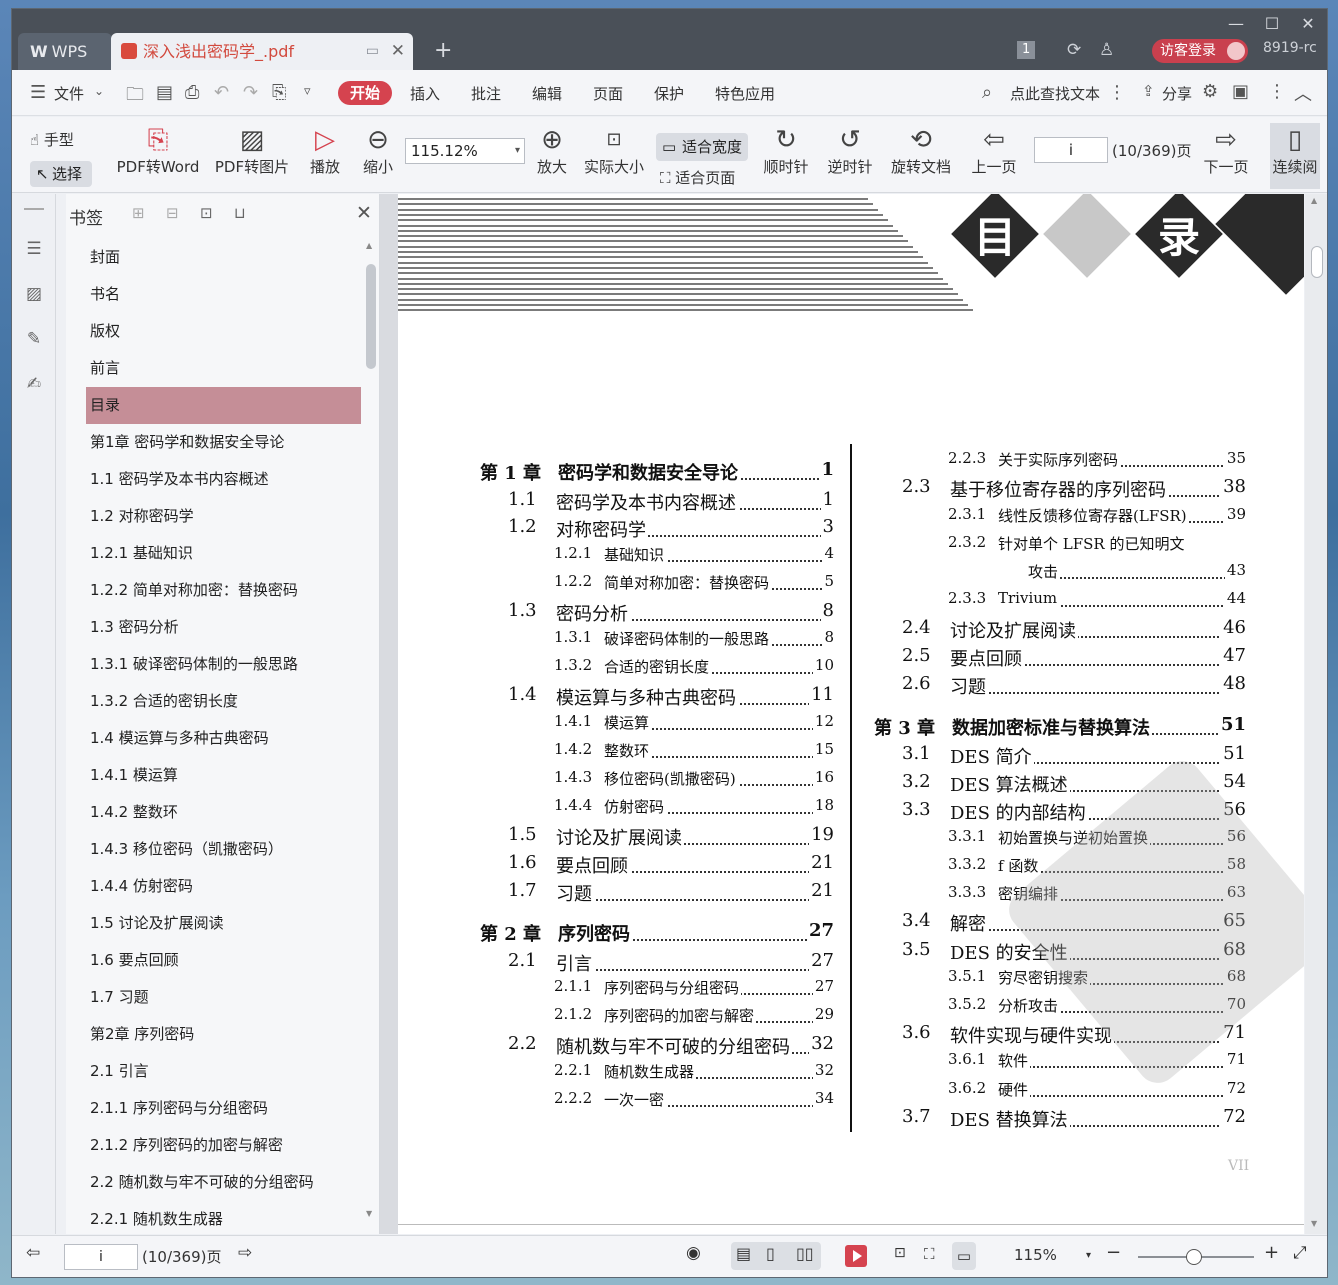  Describe the element at coordinates (378, 150) in the screenshot. I see `zoom-out-button: ⊖ 缩小` at that location.